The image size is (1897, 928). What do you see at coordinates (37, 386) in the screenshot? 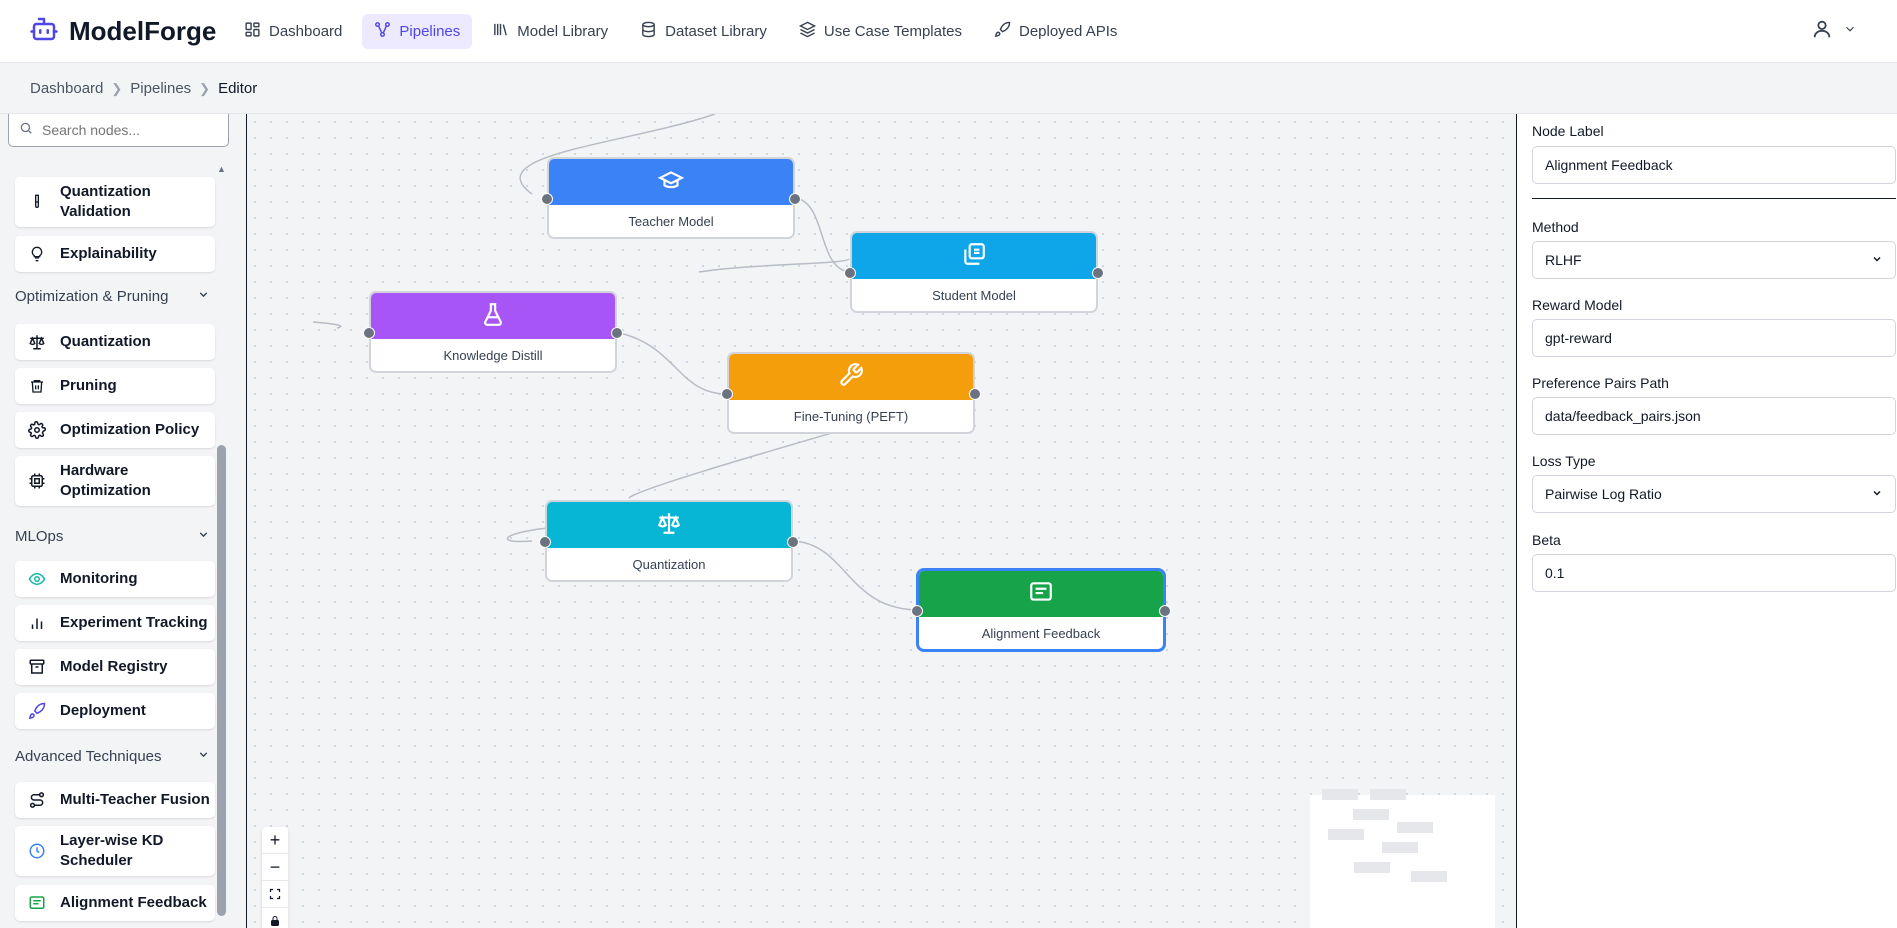
I see `trash-icon` at bounding box center [37, 386].